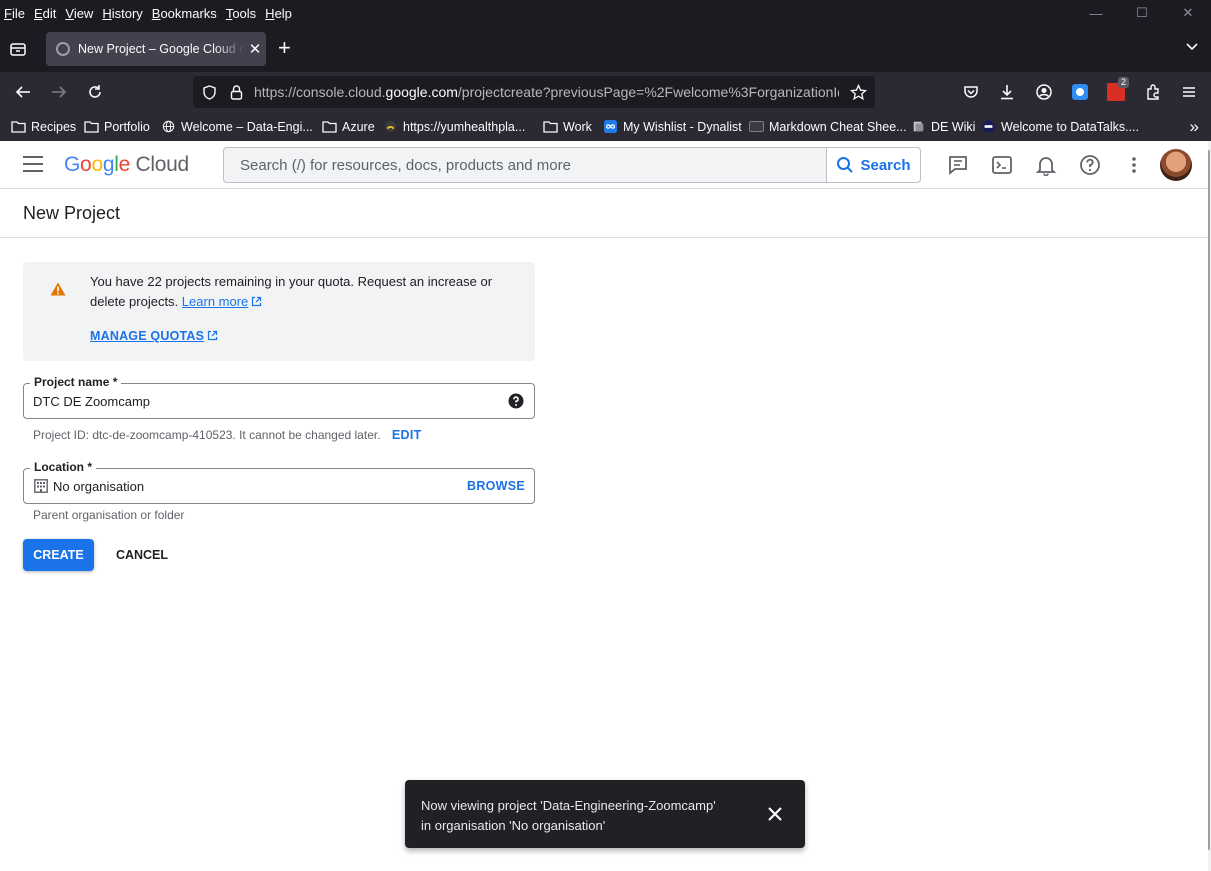 The image size is (1211, 871). What do you see at coordinates (59, 92) in the screenshot?
I see `forward-icon` at bounding box center [59, 92].